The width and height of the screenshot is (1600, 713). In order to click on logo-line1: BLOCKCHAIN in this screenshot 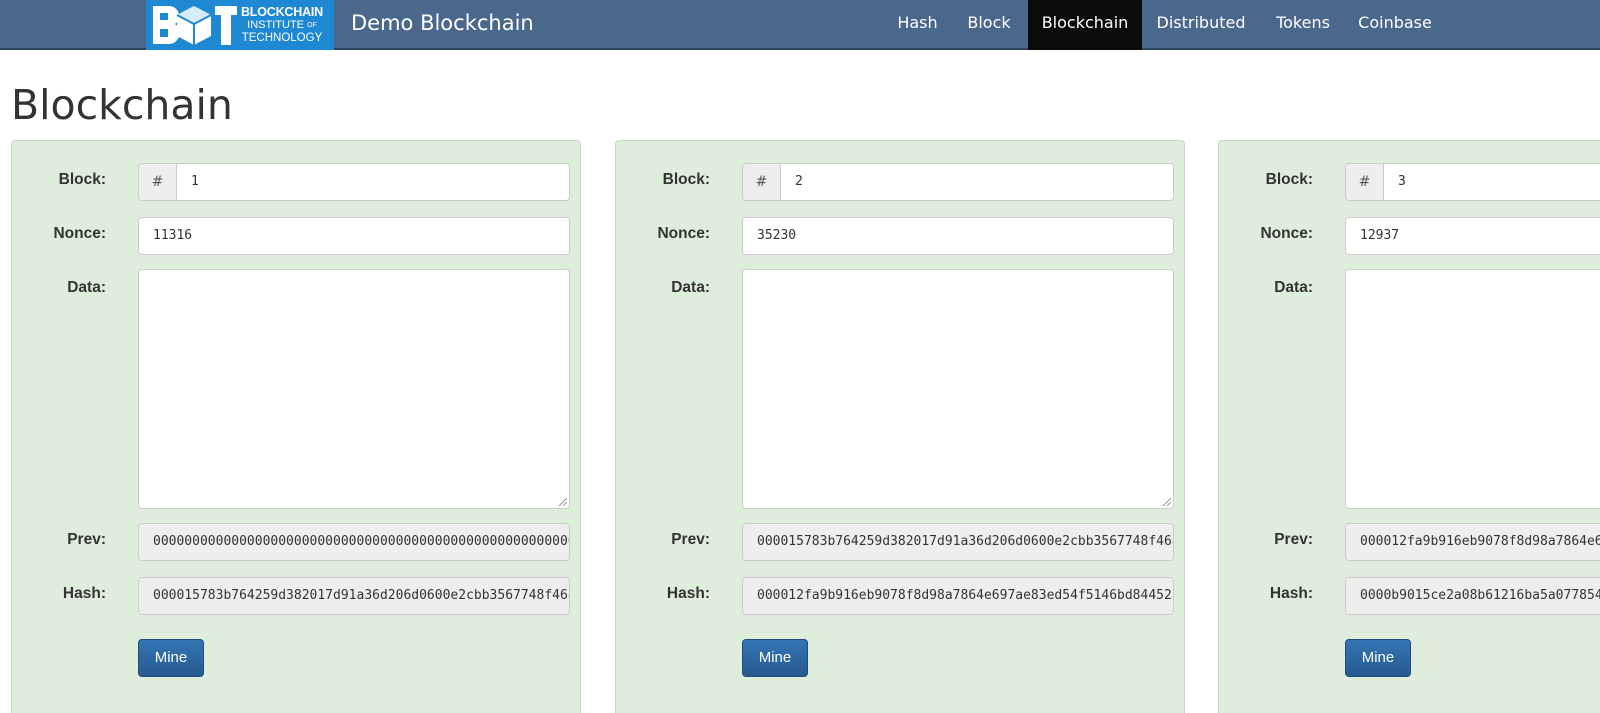, I will do `click(282, 11)`.